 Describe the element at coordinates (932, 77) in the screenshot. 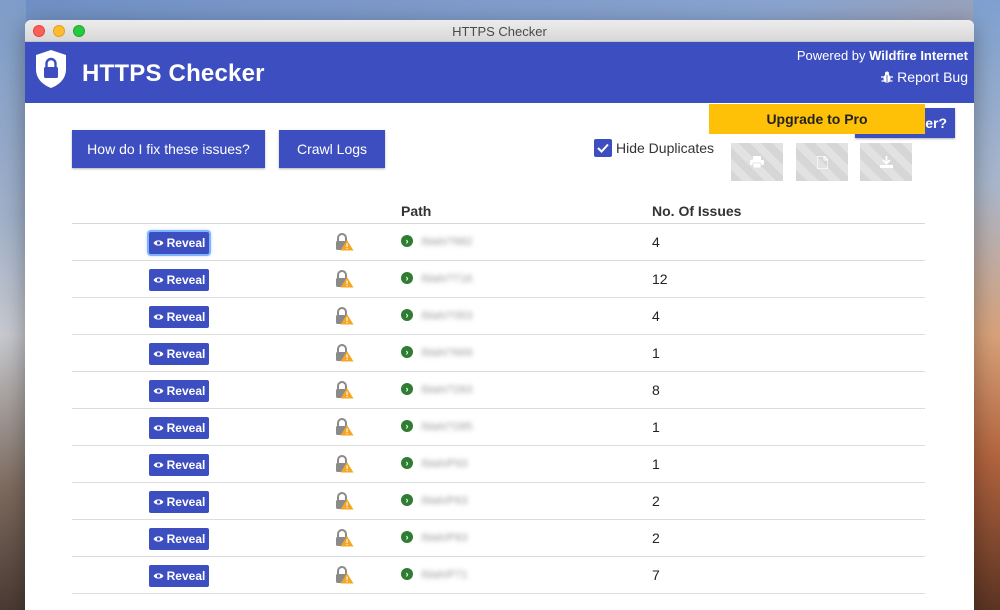

I see `report-bug-label: Report Bug` at that location.